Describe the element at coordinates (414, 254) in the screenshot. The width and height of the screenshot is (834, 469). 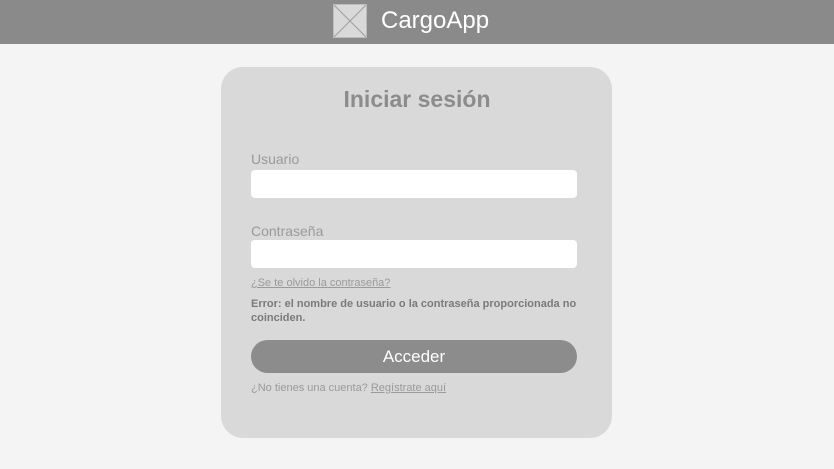
I see `password-input` at that location.